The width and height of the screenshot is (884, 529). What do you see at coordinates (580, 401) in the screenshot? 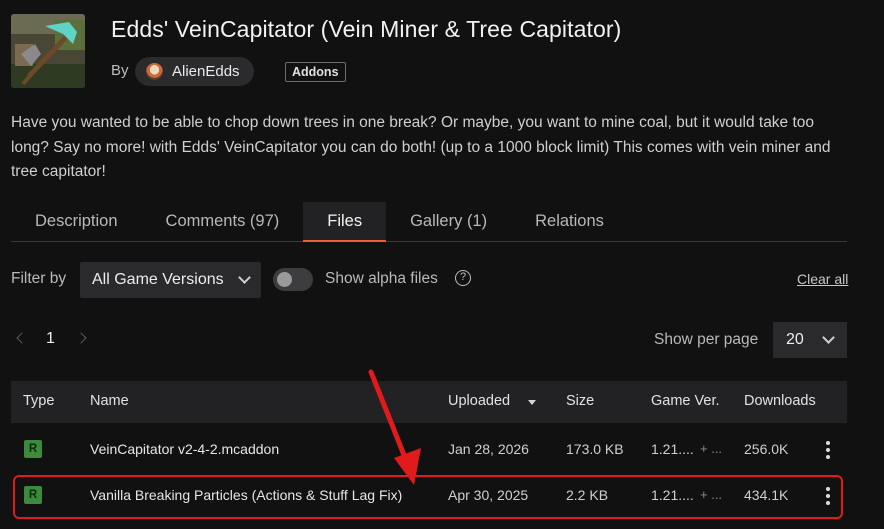
I see `column-size: Size` at bounding box center [580, 401].